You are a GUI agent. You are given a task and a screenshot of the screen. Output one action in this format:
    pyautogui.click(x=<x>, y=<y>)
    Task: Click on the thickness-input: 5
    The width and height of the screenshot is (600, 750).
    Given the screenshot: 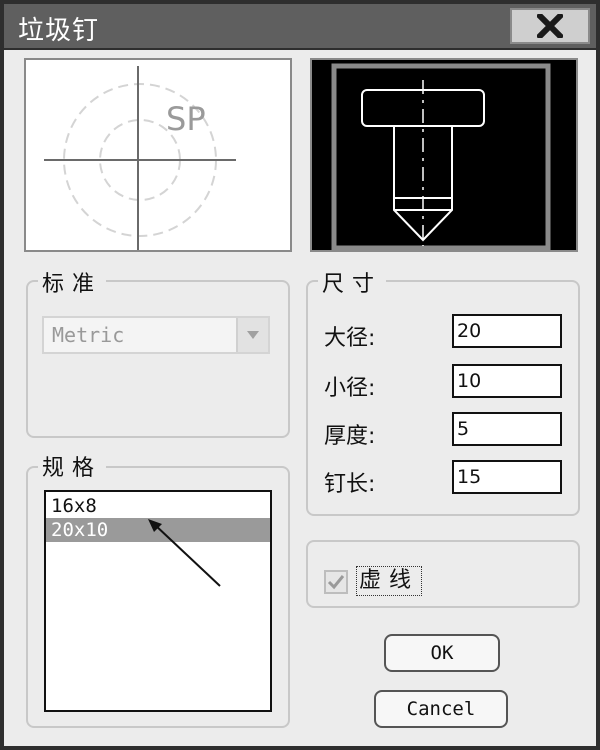 What is the action you would take?
    pyautogui.click(x=507, y=429)
    